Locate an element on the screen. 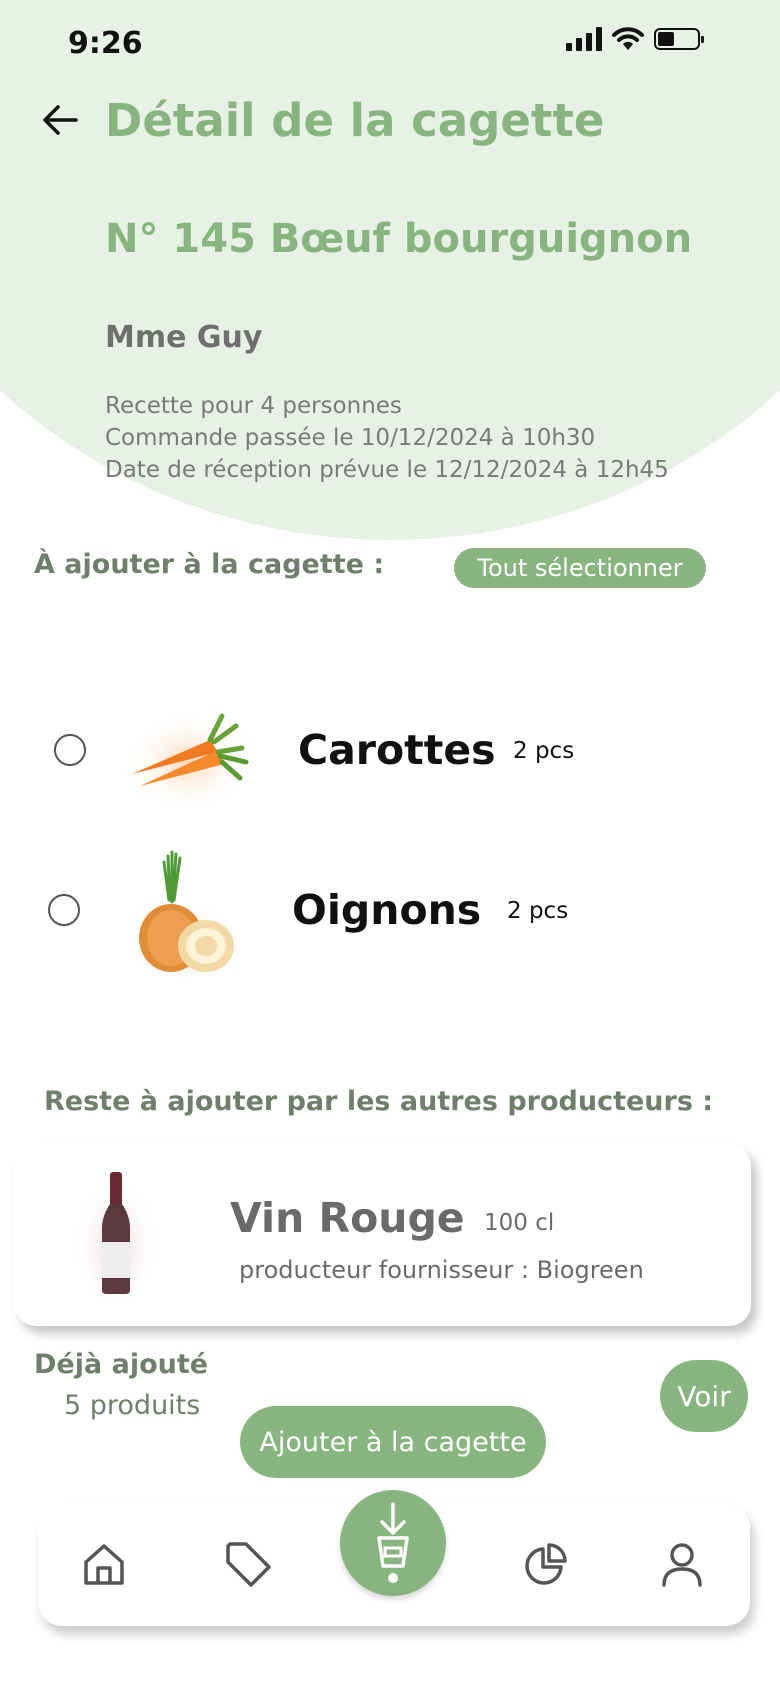  nav-crate is located at coordinates (393, 1543).